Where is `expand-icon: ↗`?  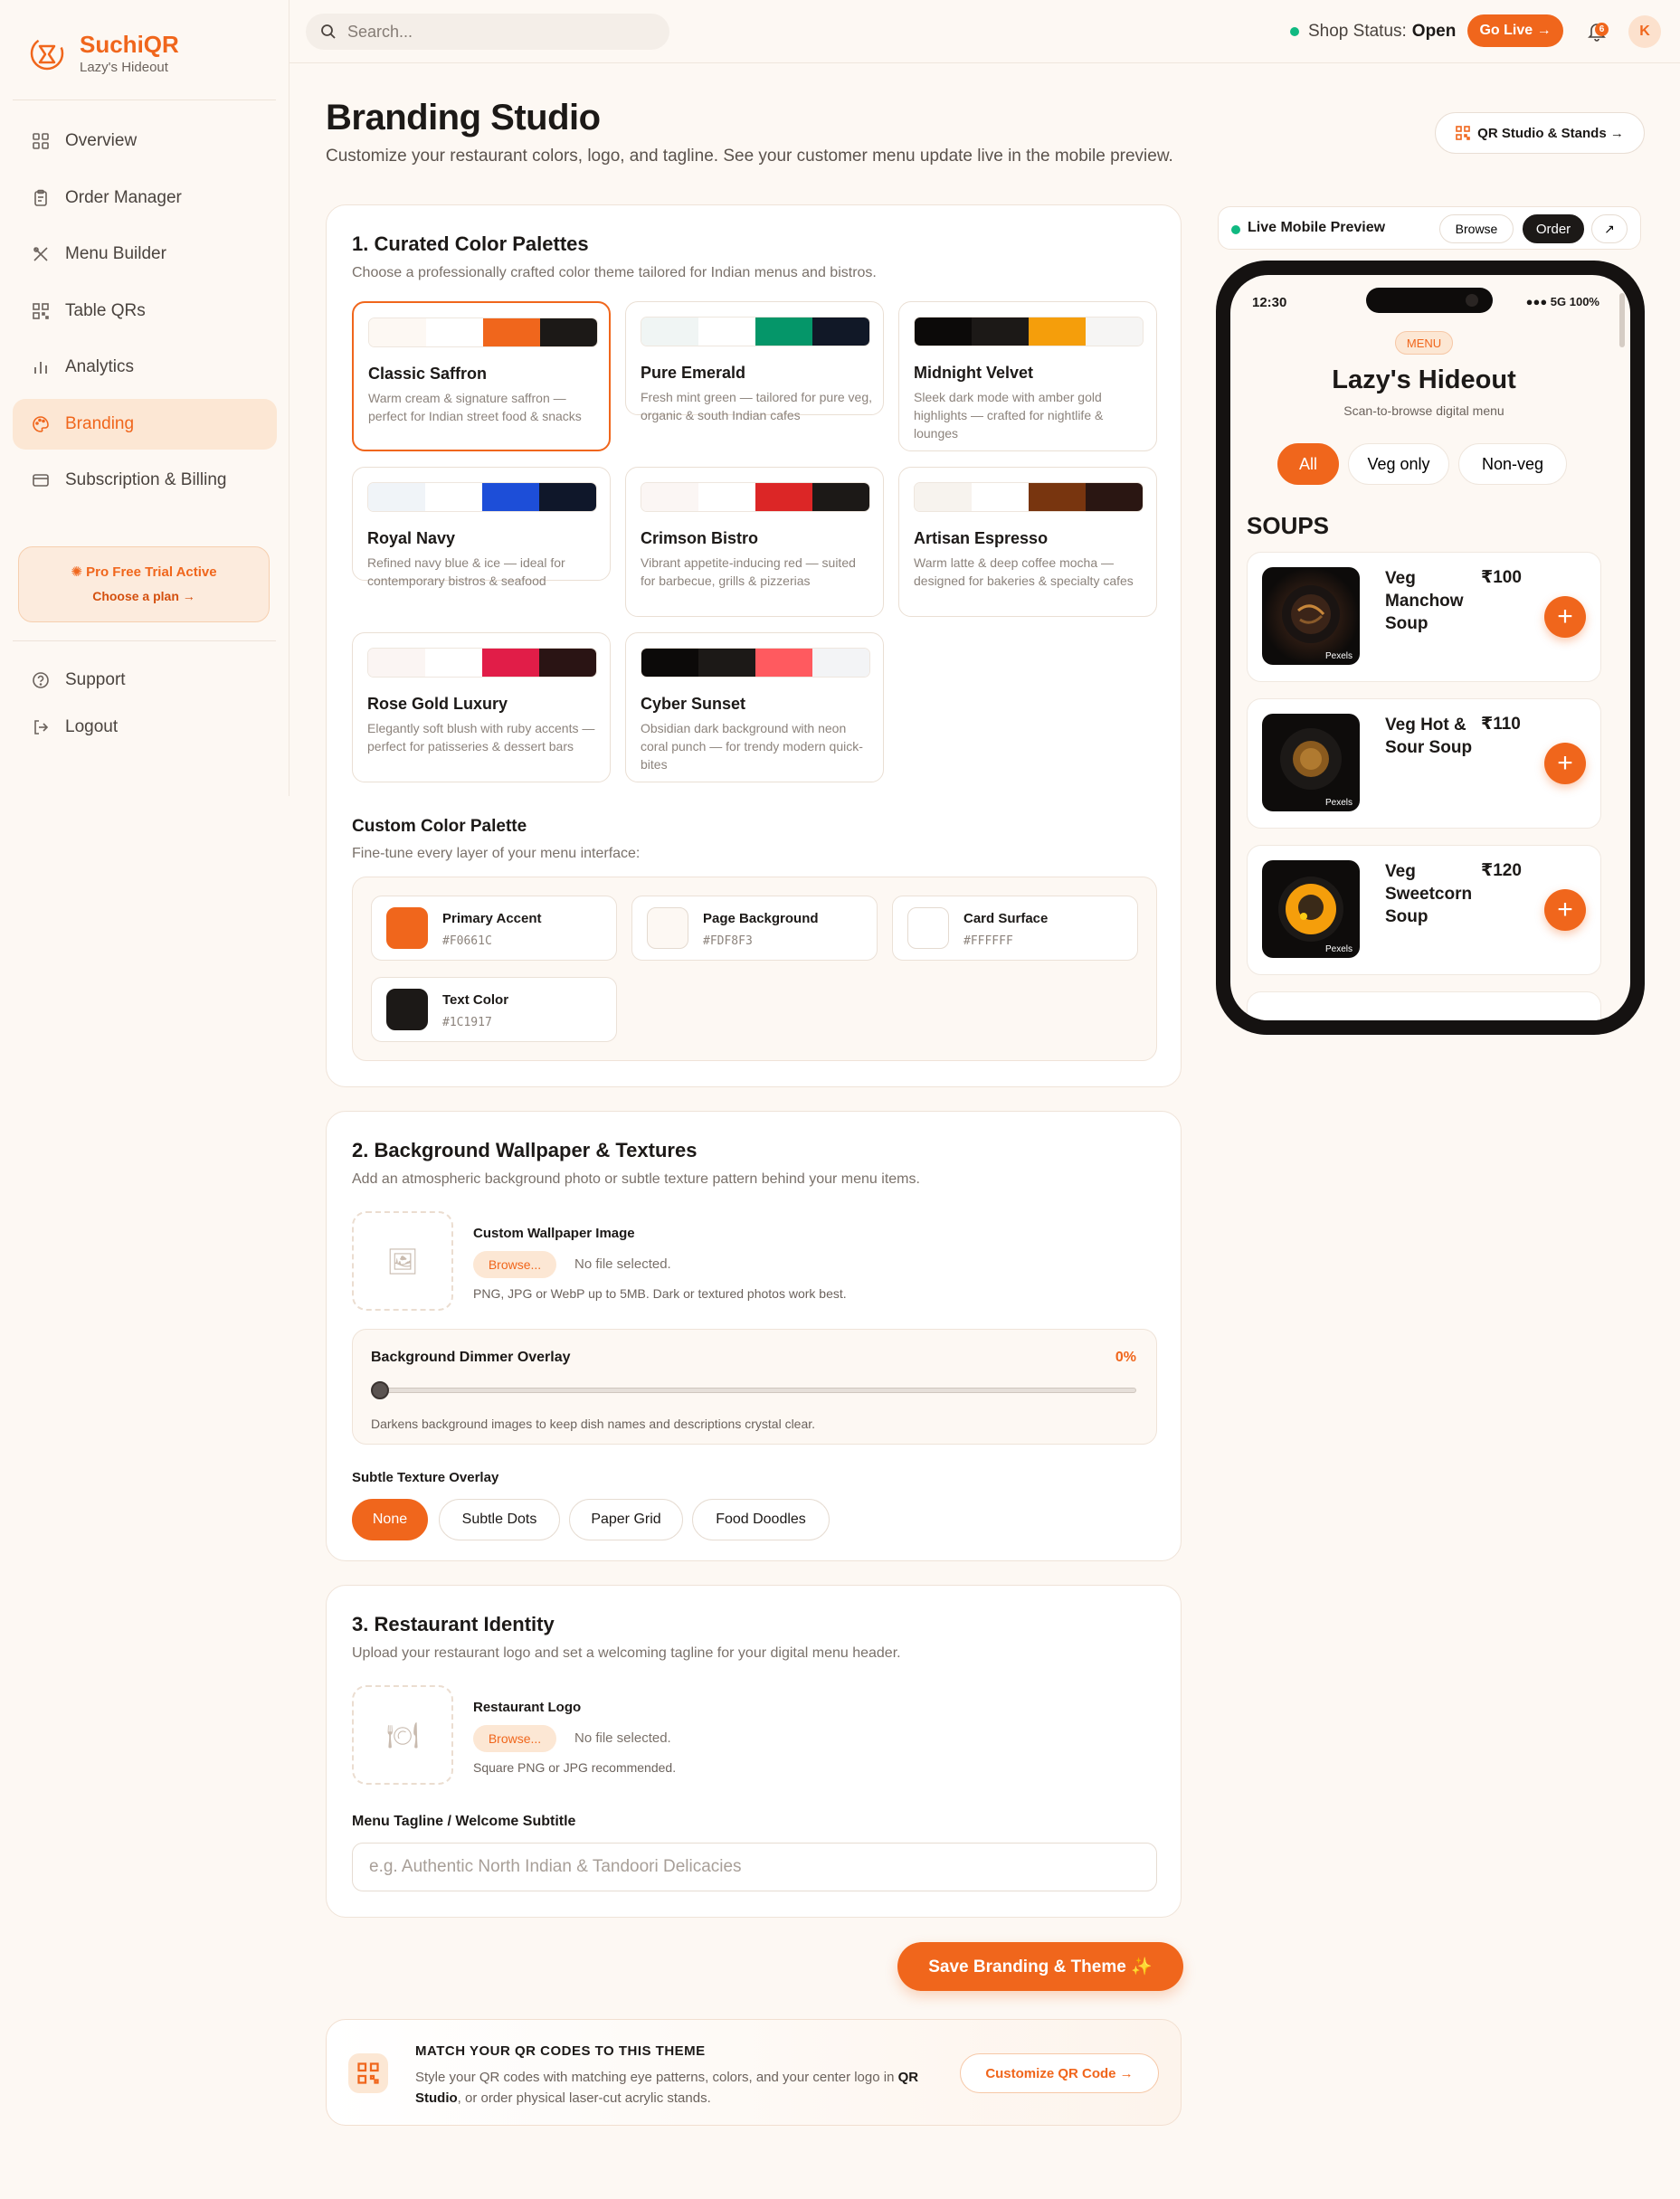
expand-icon: ↗ is located at coordinates (1609, 228).